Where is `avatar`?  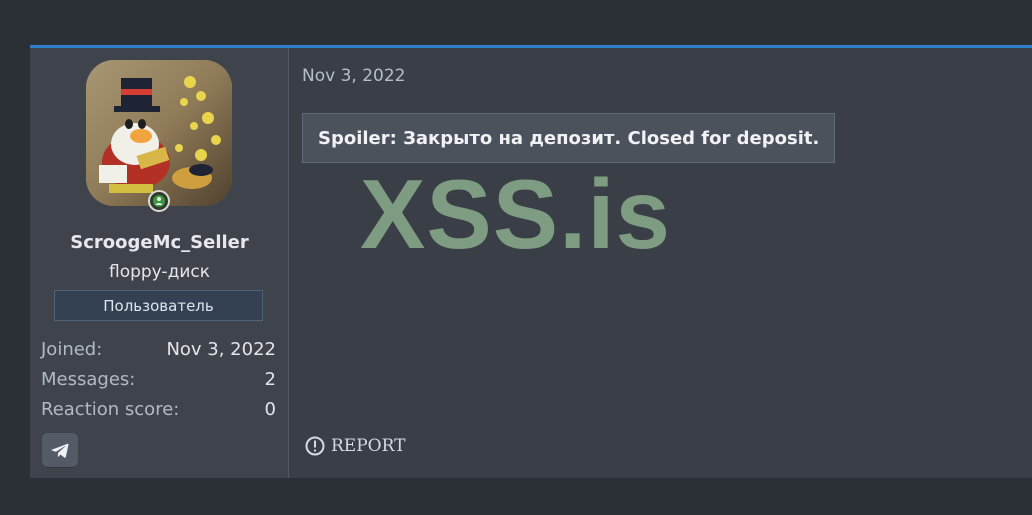 avatar is located at coordinates (159, 133).